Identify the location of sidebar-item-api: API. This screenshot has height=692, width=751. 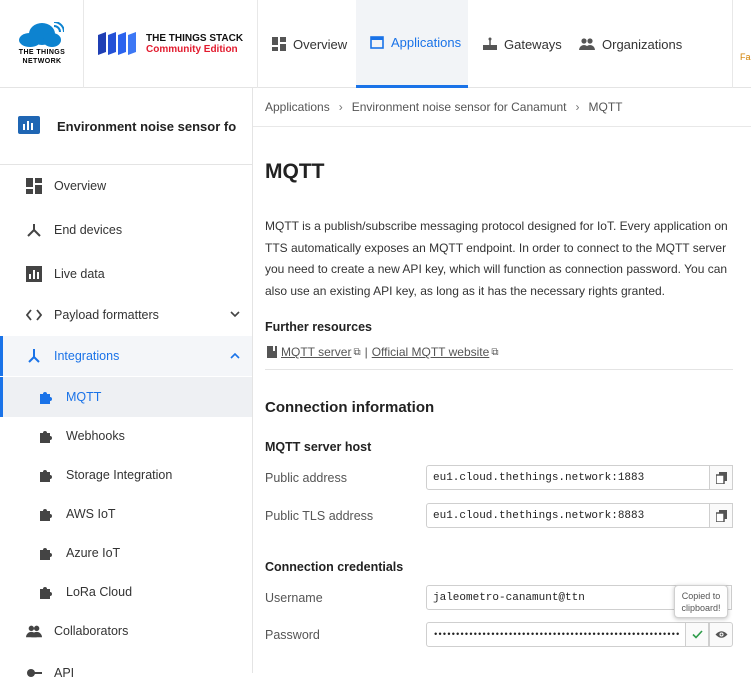
(126, 673).